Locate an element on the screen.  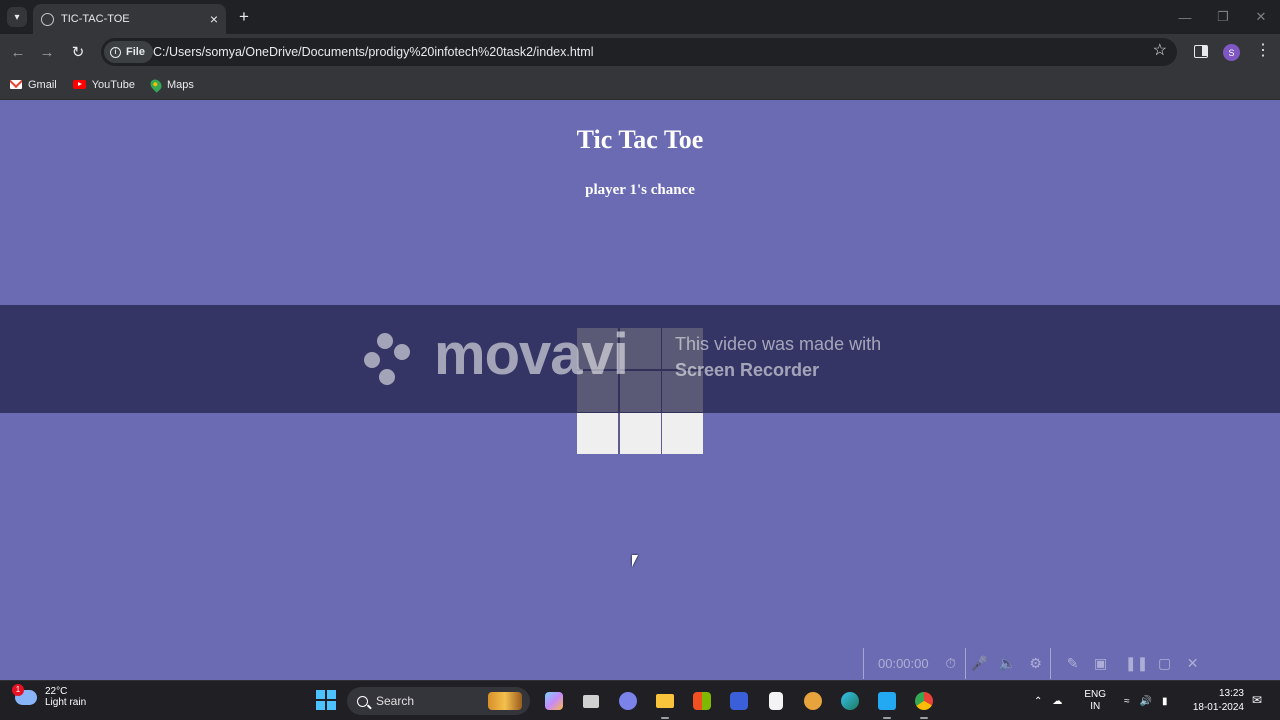
rain-cloud-icon: 1 is located at coordinates (24, 694).